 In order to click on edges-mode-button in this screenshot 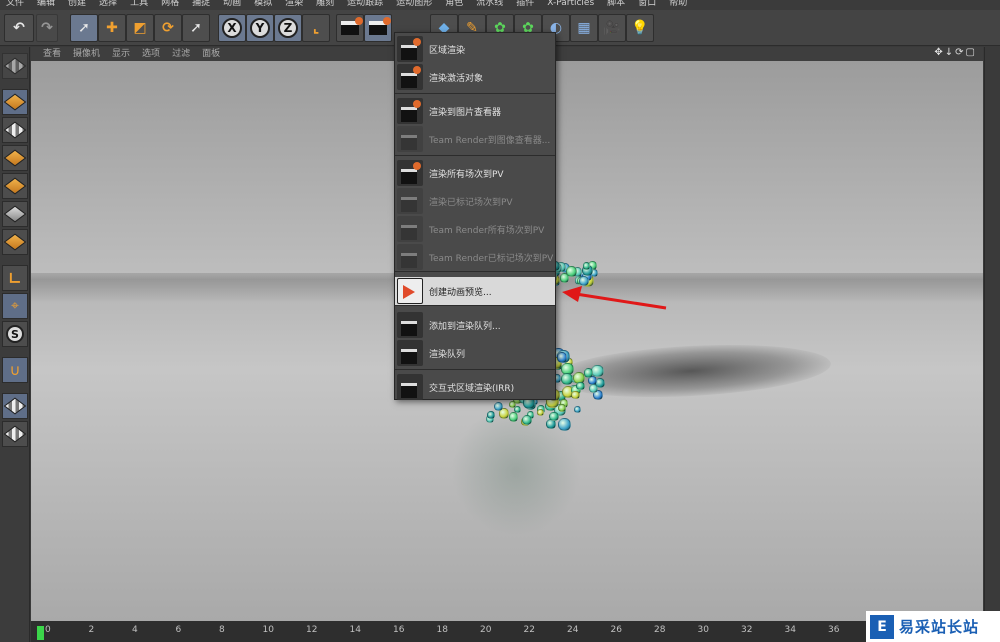, I will do `click(15, 214)`.